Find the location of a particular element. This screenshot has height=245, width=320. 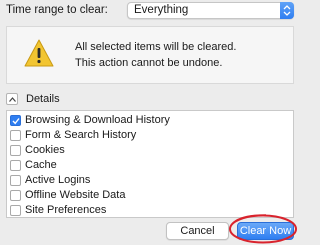

list-item-offline-data: Offline Website Data is located at coordinates (150, 196).